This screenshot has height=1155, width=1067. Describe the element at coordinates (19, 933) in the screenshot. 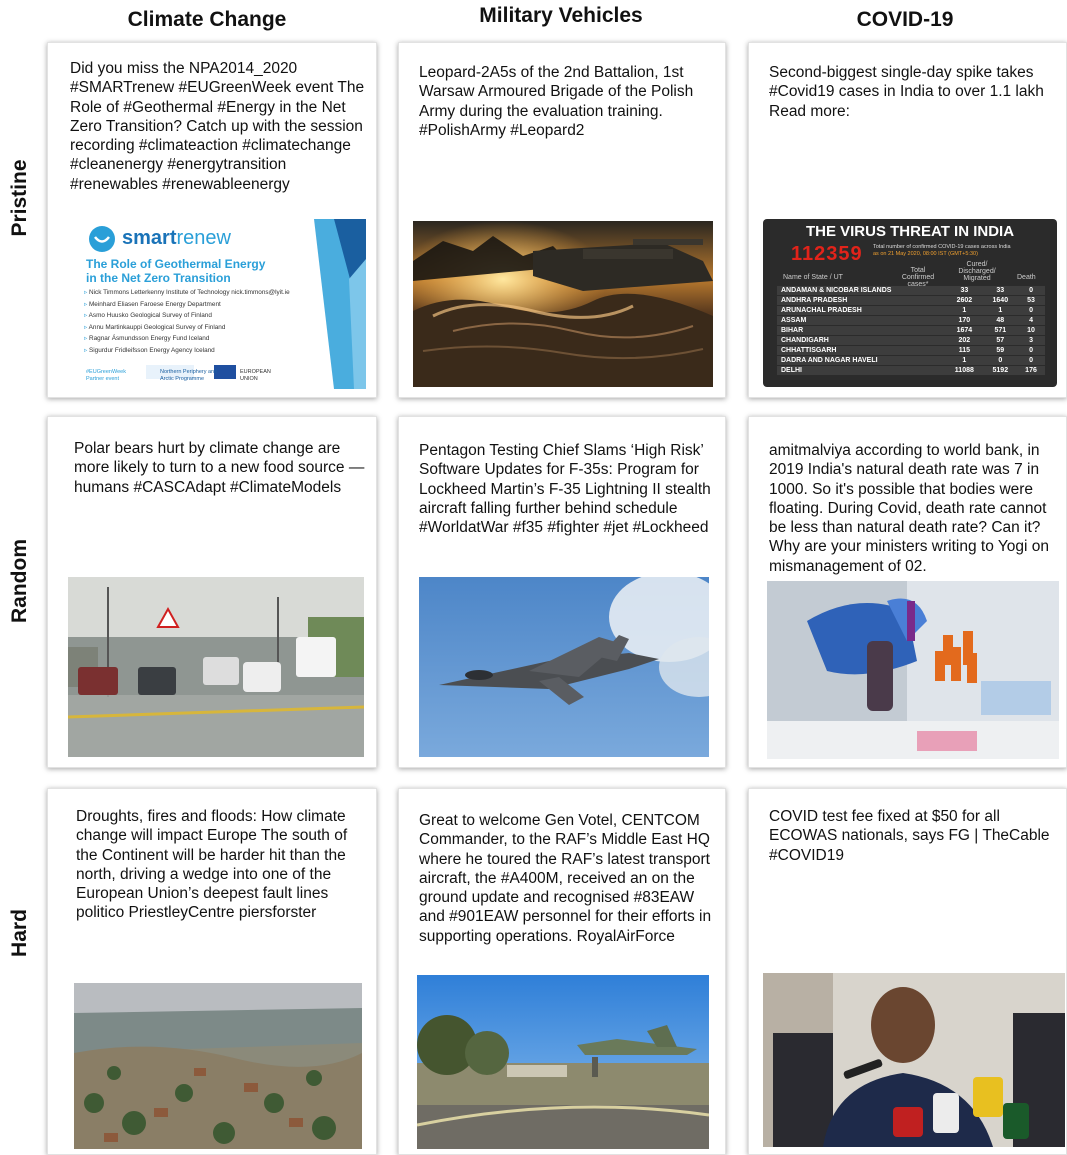

I see `row-header-hard: Hard` at that location.